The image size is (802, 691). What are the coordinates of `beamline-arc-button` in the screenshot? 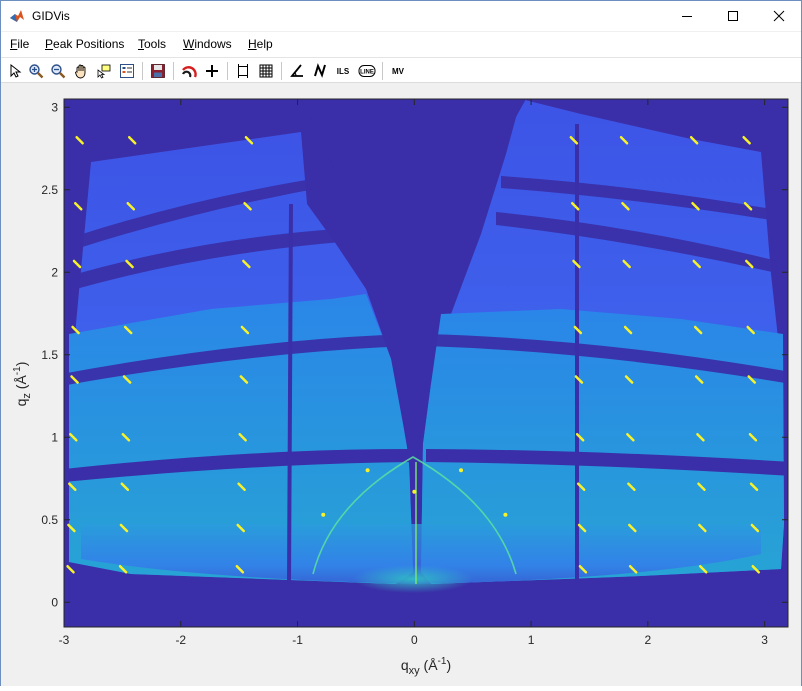 It's located at (189, 71).